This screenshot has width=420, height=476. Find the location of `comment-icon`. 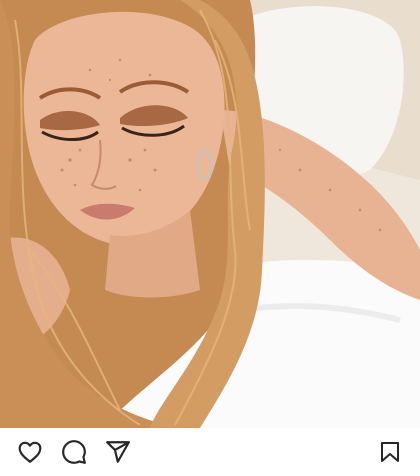

comment-icon is located at coordinates (74, 452).